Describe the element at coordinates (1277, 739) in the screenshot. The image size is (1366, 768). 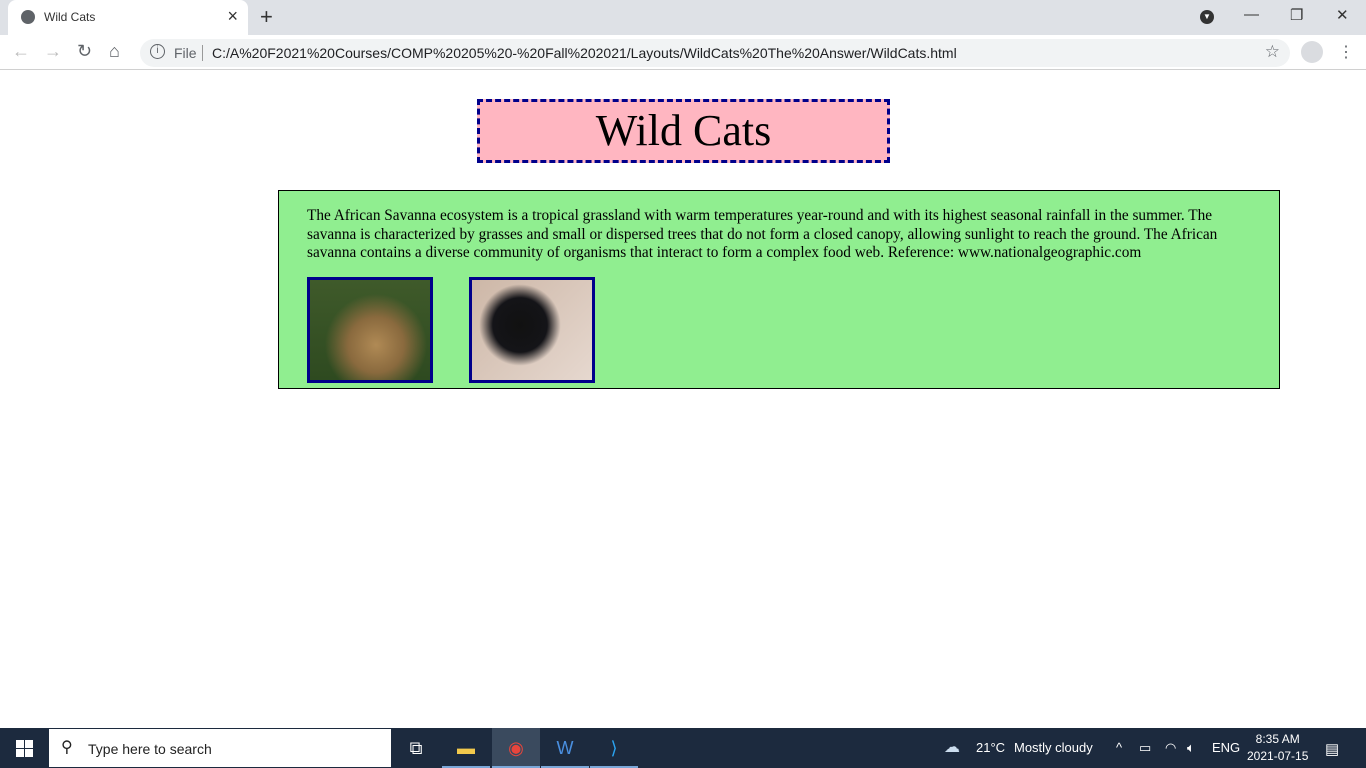
I see `time: 8:35 AM` at that location.